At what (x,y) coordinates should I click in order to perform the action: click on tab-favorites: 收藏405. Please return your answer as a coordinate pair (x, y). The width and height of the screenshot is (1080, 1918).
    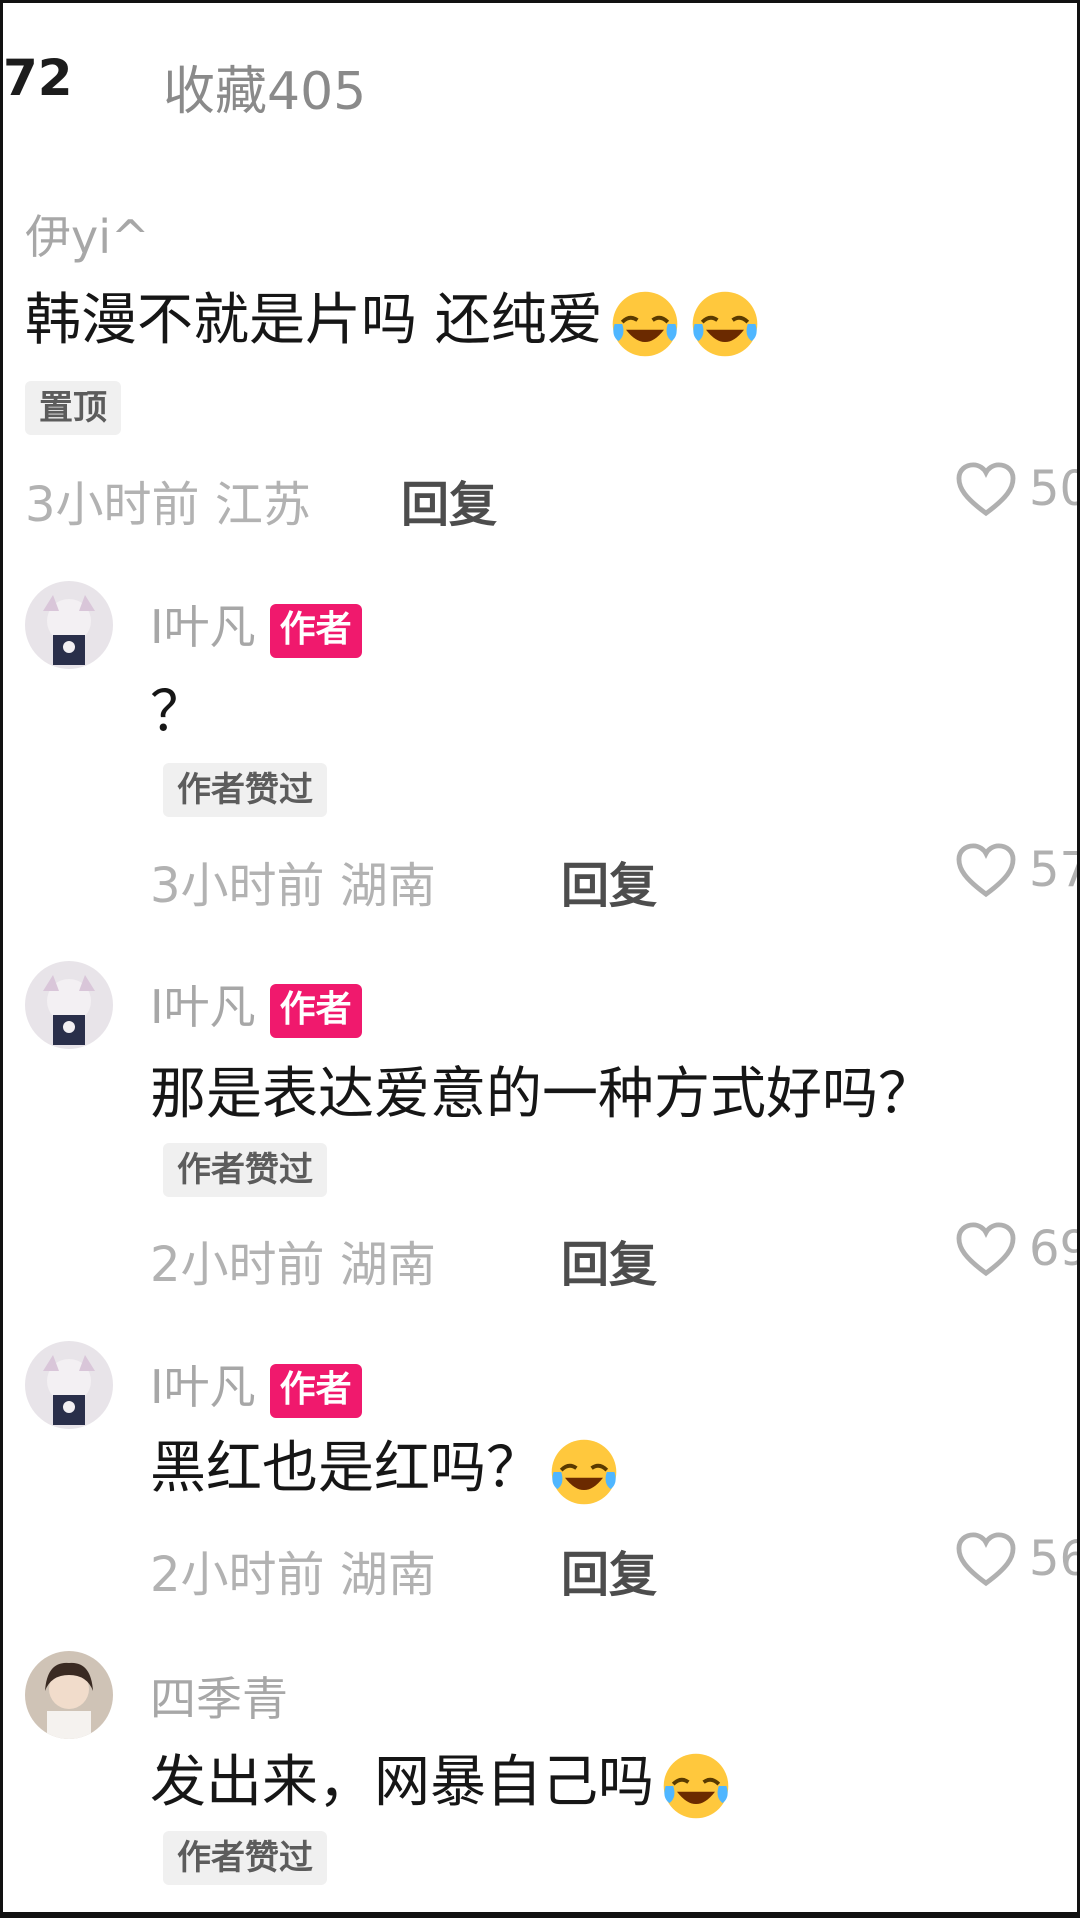
    Looking at the image, I should click on (264, 86).